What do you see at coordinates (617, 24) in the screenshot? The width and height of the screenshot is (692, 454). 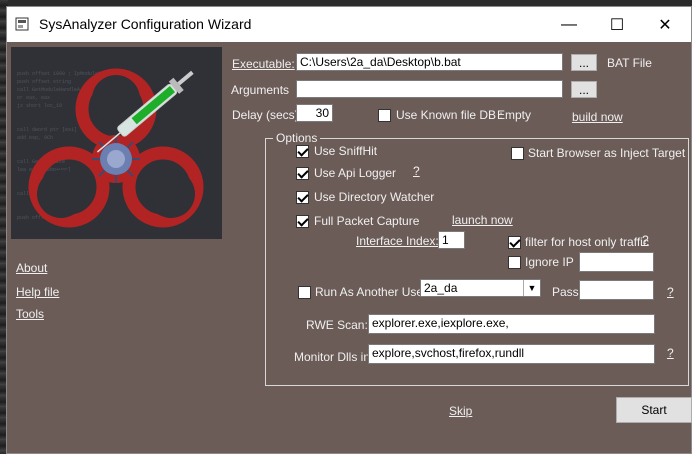 I see `maximize-button: ☐` at bounding box center [617, 24].